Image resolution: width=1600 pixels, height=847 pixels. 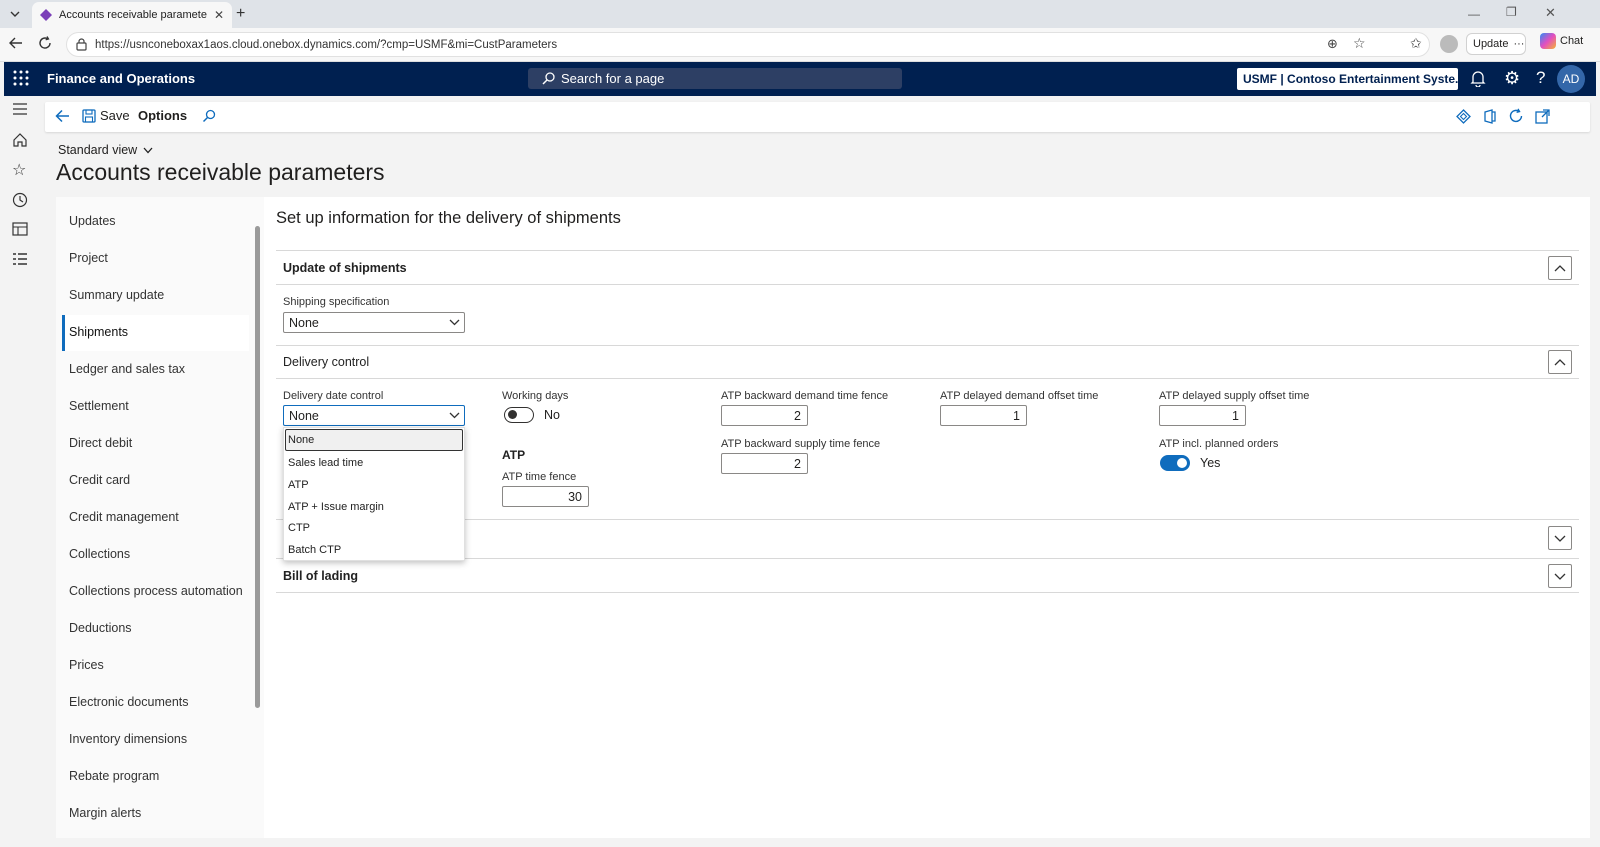 What do you see at coordinates (1496, 44) in the screenshot?
I see `update-button: Update ···` at bounding box center [1496, 44].